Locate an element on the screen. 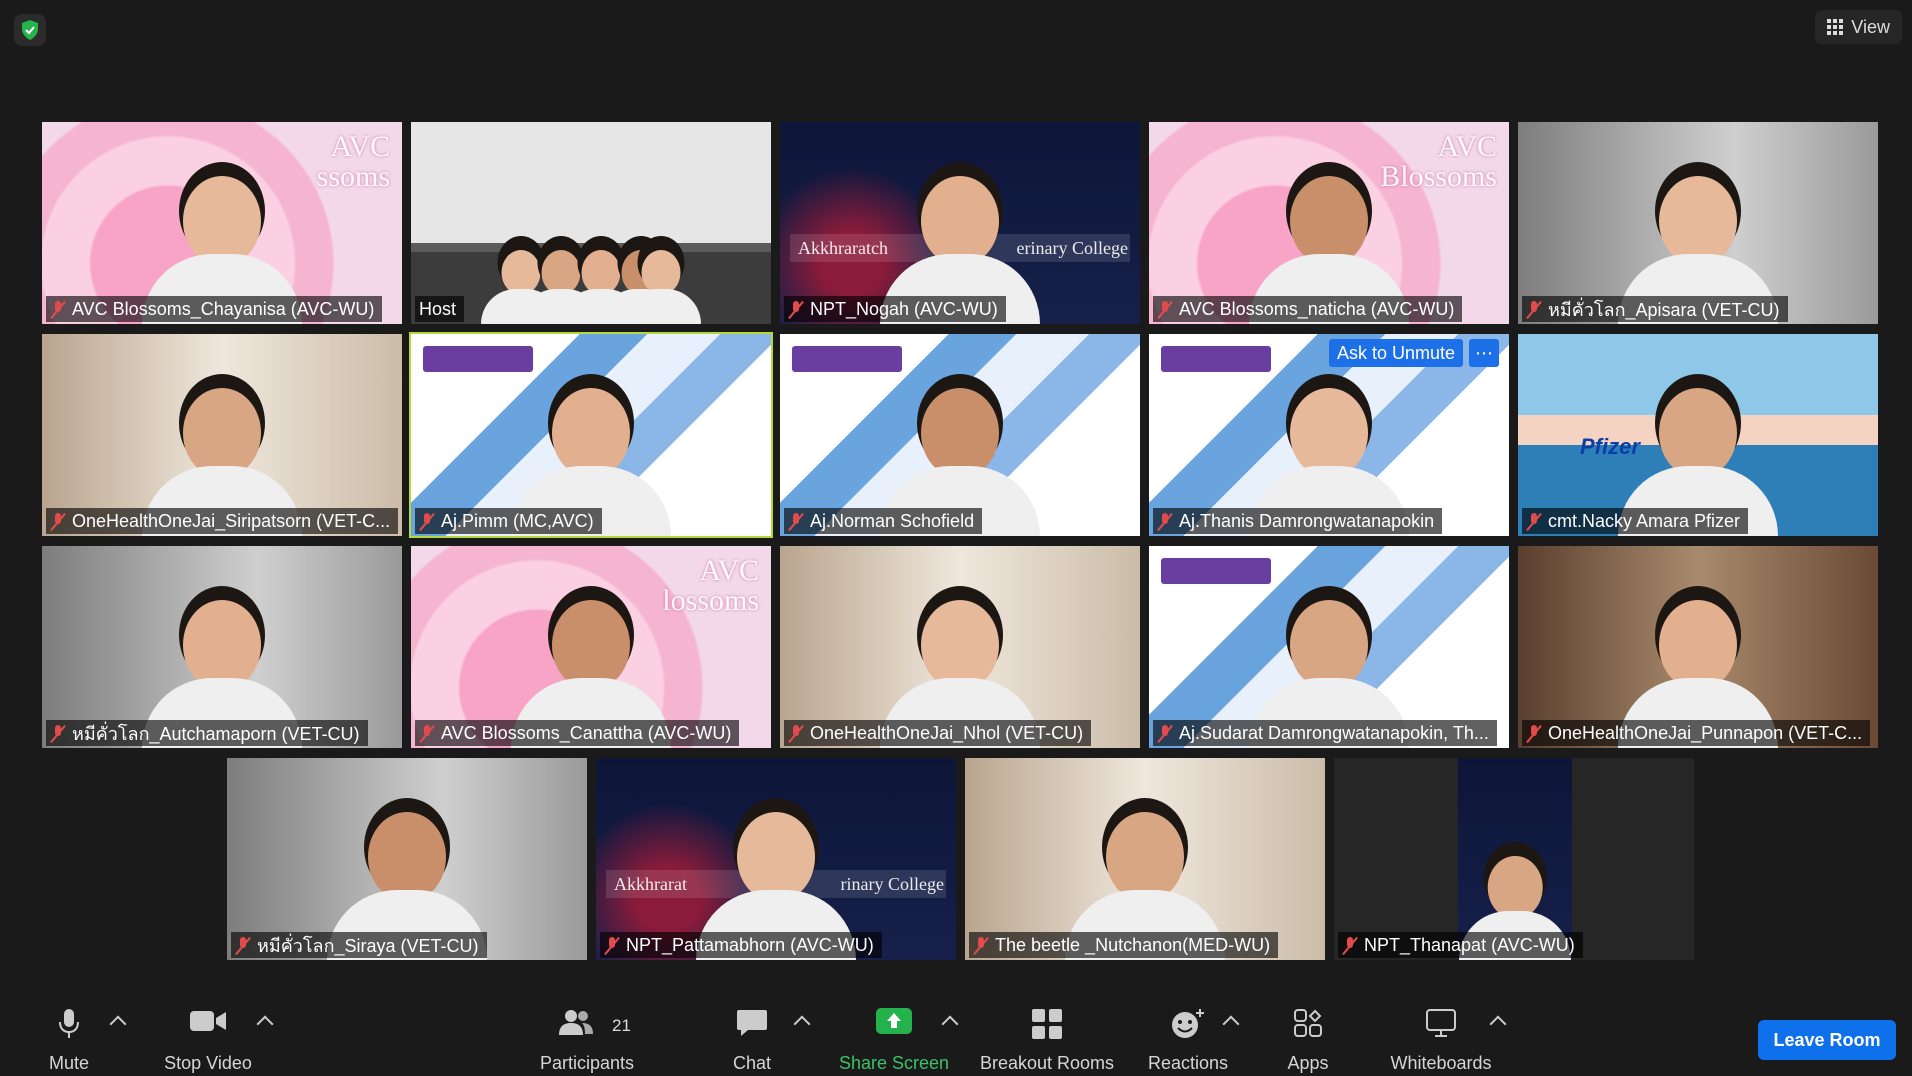 Image resolution: width=1912 pixels, height=1076 pixels. participant-name-tag: The beetle _Nutchanon(MED-WU) is located at coordinates (1124, 945).